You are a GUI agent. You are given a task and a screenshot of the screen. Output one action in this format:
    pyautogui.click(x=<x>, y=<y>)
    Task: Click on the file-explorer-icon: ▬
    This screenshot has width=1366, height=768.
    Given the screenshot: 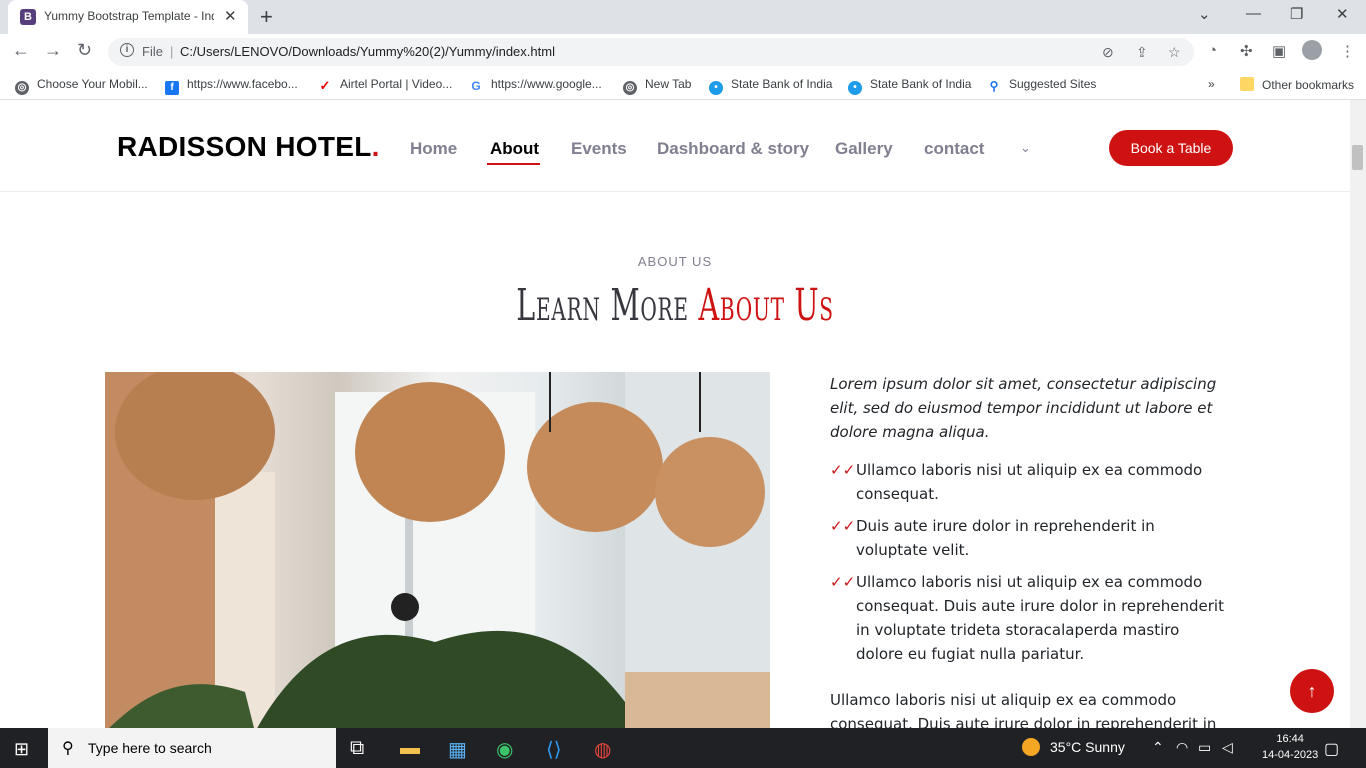 What is the action you would take?
    pyautogui.click(x=410, y=748)
    